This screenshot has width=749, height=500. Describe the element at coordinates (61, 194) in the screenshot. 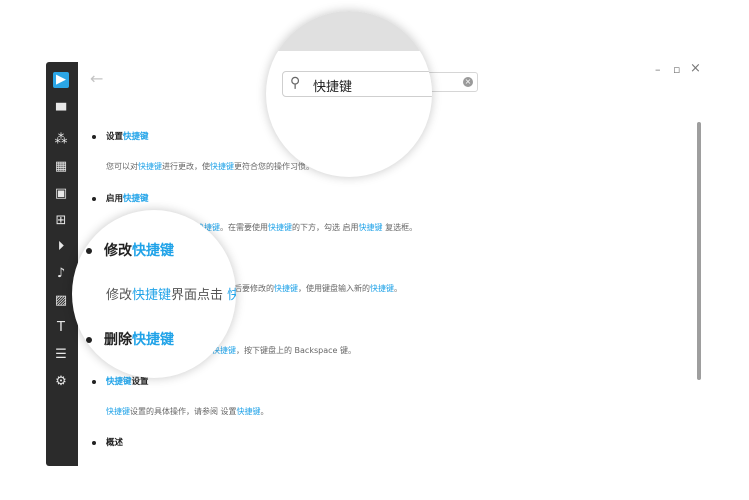

I see `media-clip-icon: ▣` at that location.